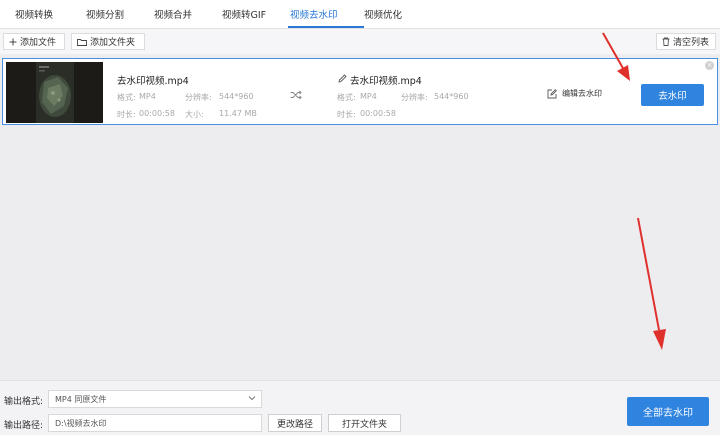  What do you see at coordinates (198, 97) in the screenshot?
I see `source-resolution-label: 分辨率:` at bounding box center [198, 97].